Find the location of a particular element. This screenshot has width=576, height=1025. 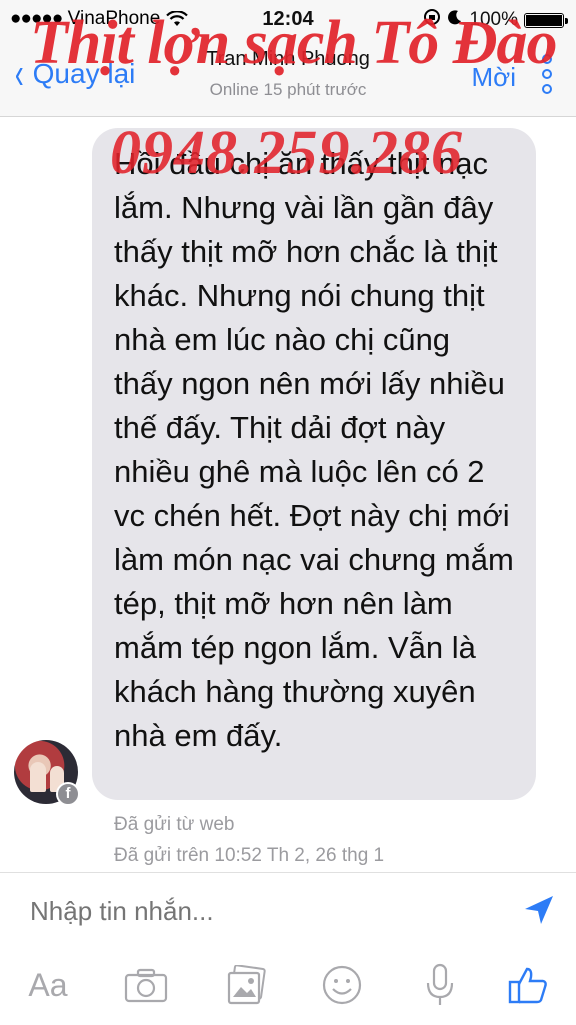

facebook-icon: f is located at coordinates (68, 794).